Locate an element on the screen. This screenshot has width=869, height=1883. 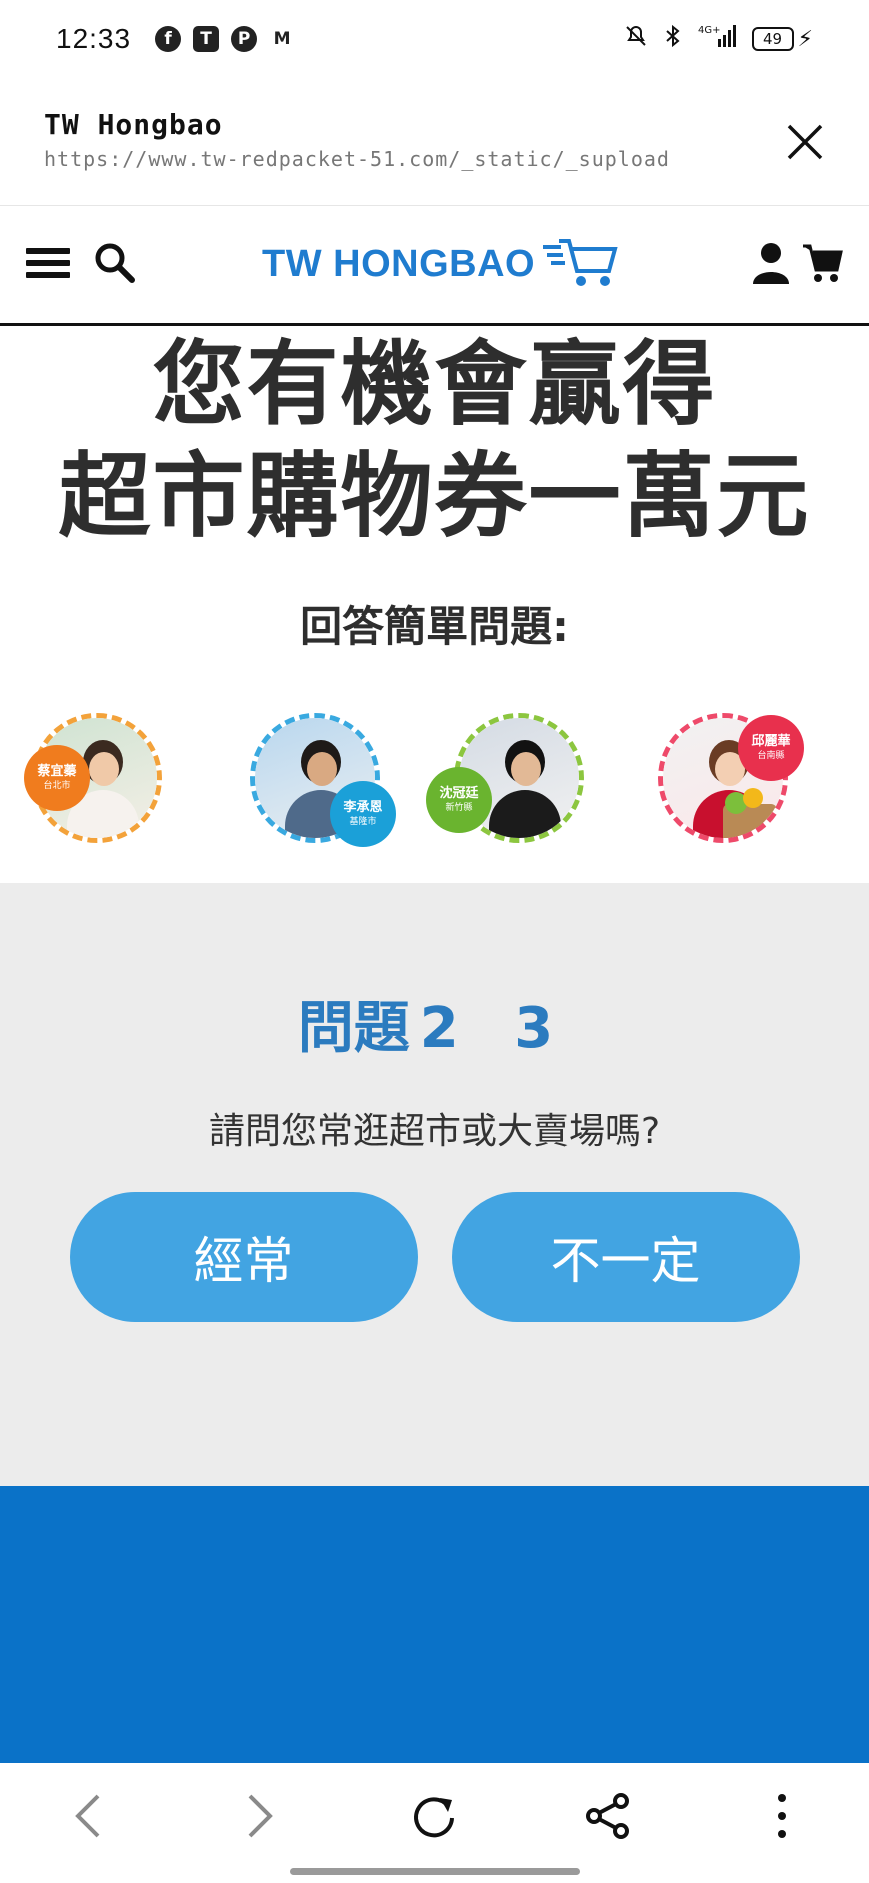
reload-button is located at coordinates (434, 1816).